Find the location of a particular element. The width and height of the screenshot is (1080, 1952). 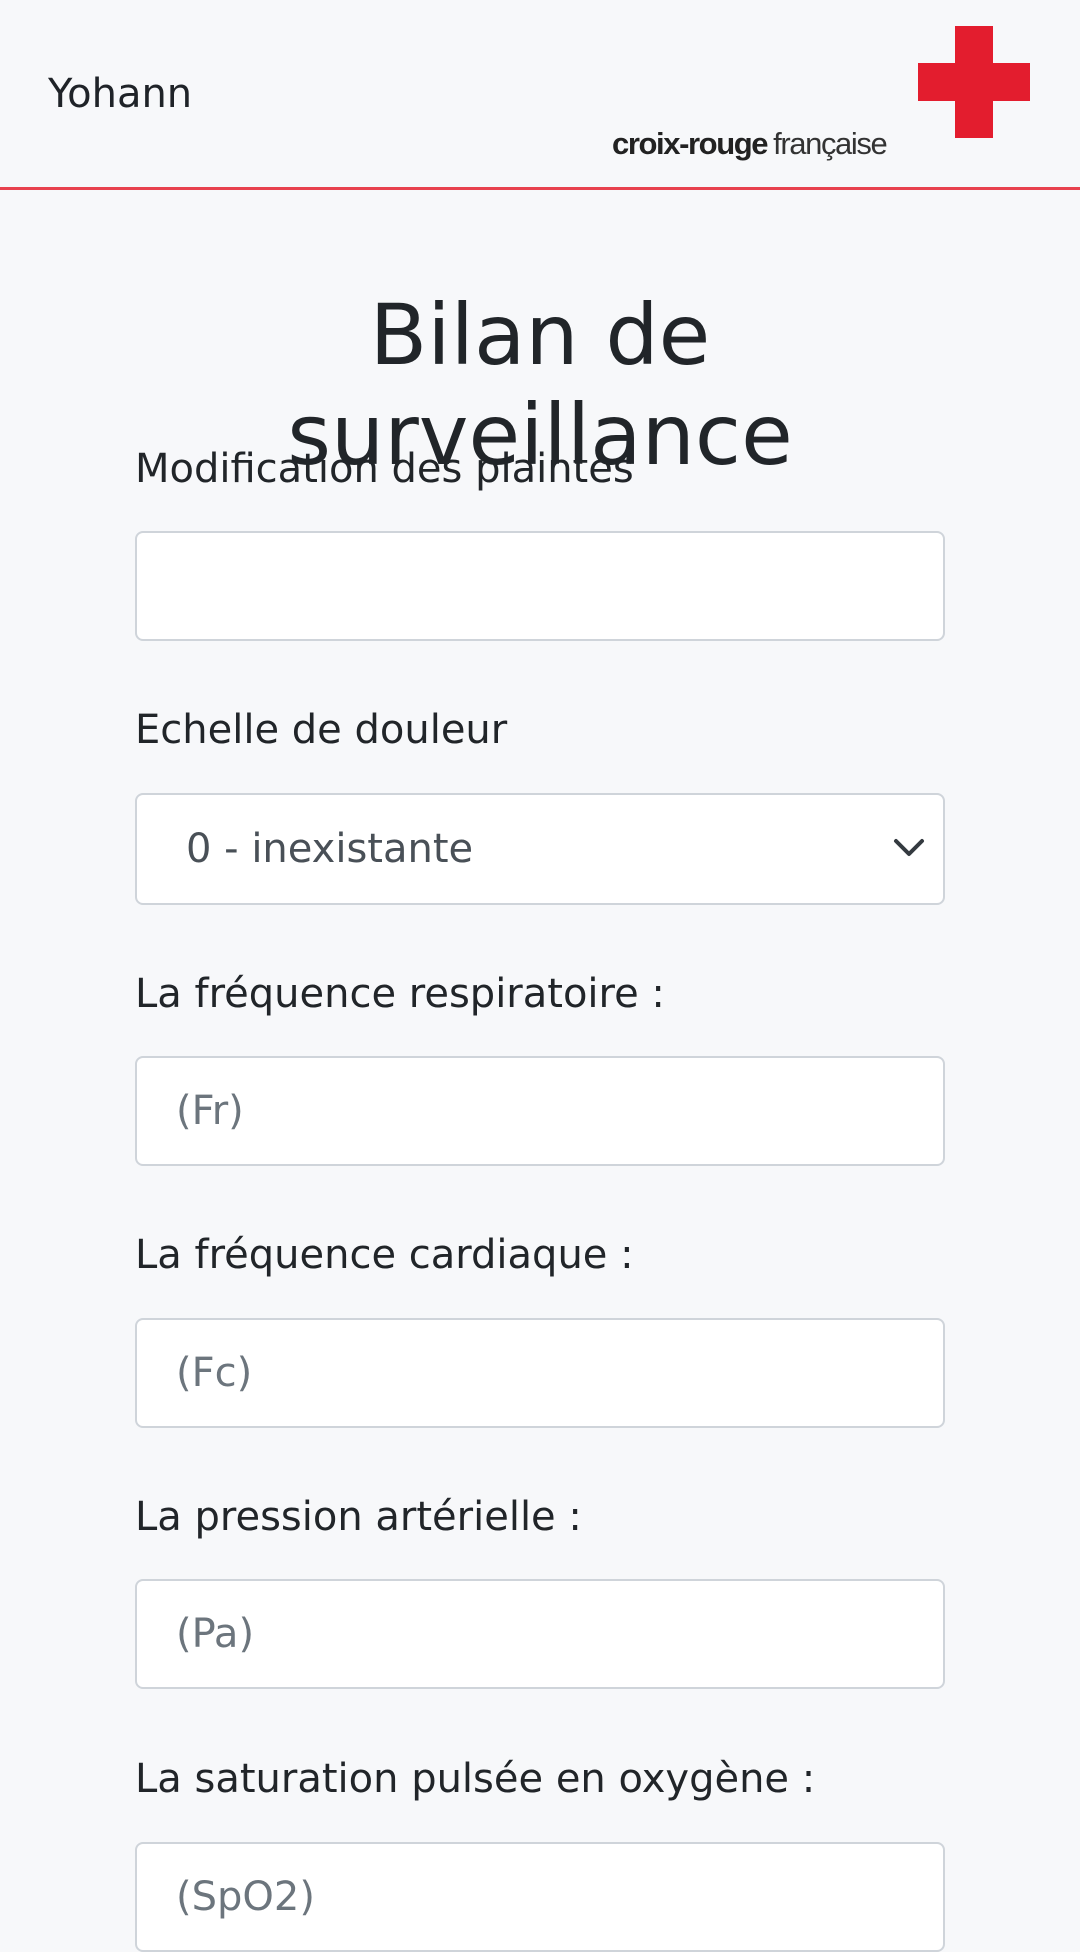

red-cross-logo-icon is located at coordinates (974, 82).